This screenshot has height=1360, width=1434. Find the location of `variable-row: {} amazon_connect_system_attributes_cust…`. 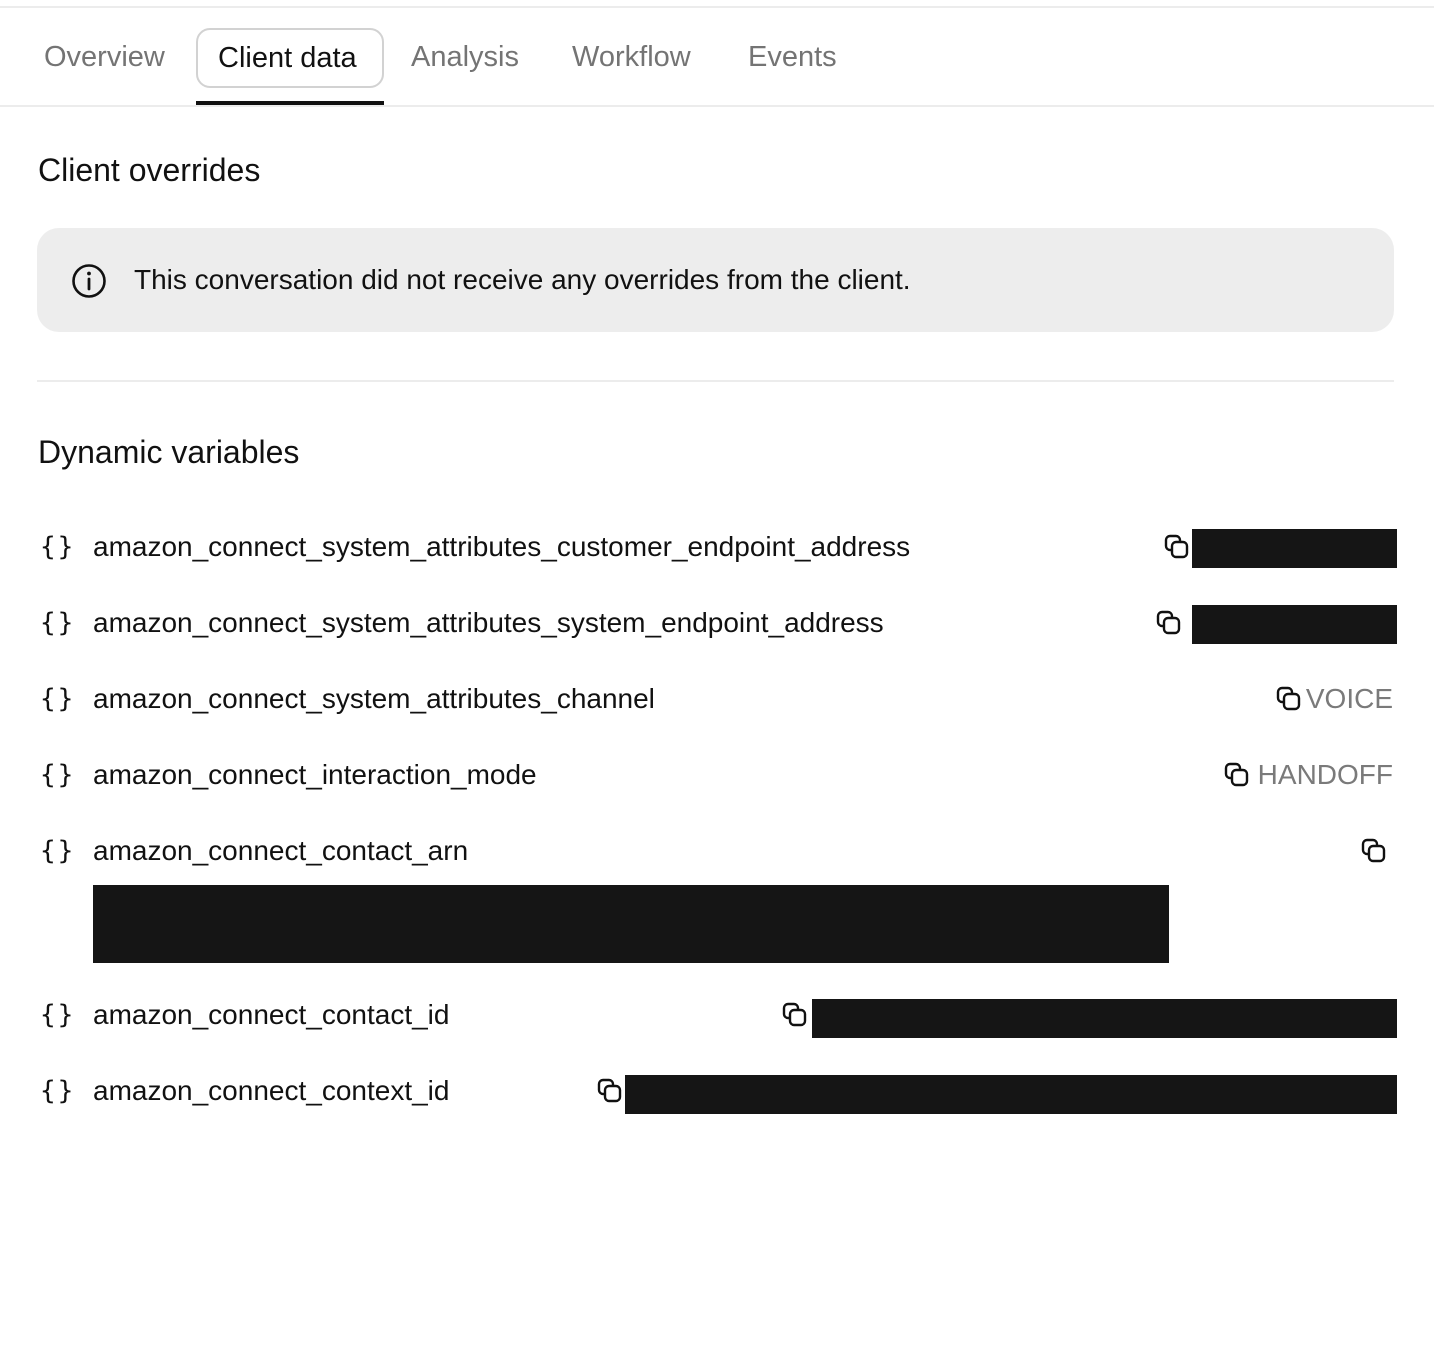

variable-row: {} amazon_connect_system_attributes_cust… is located at coordinates (717, 547).